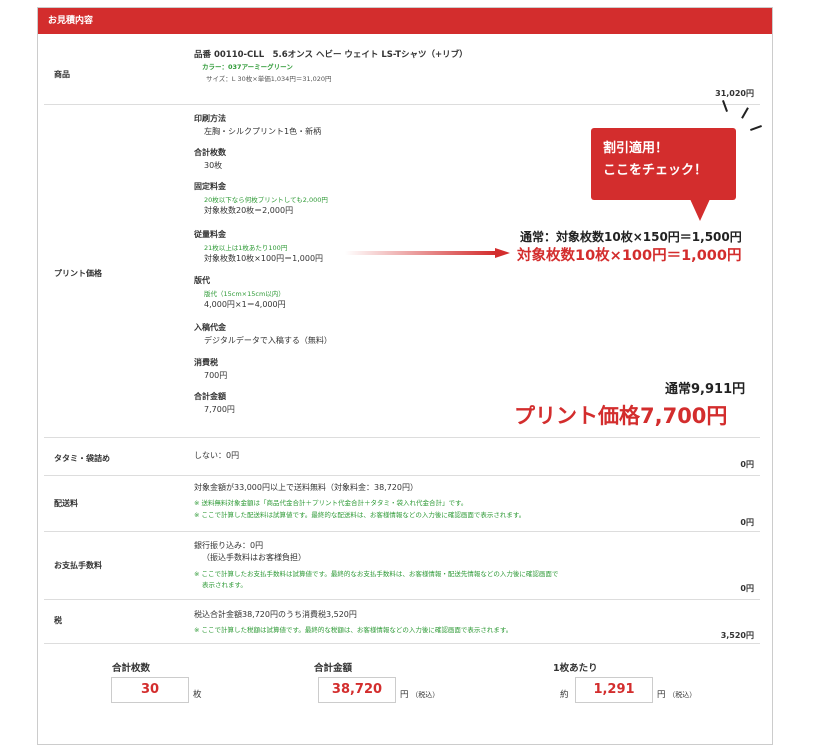 This screenshot has width=816, height=750. I want to click on summary-total-box: 38,720, so click(357, 690).